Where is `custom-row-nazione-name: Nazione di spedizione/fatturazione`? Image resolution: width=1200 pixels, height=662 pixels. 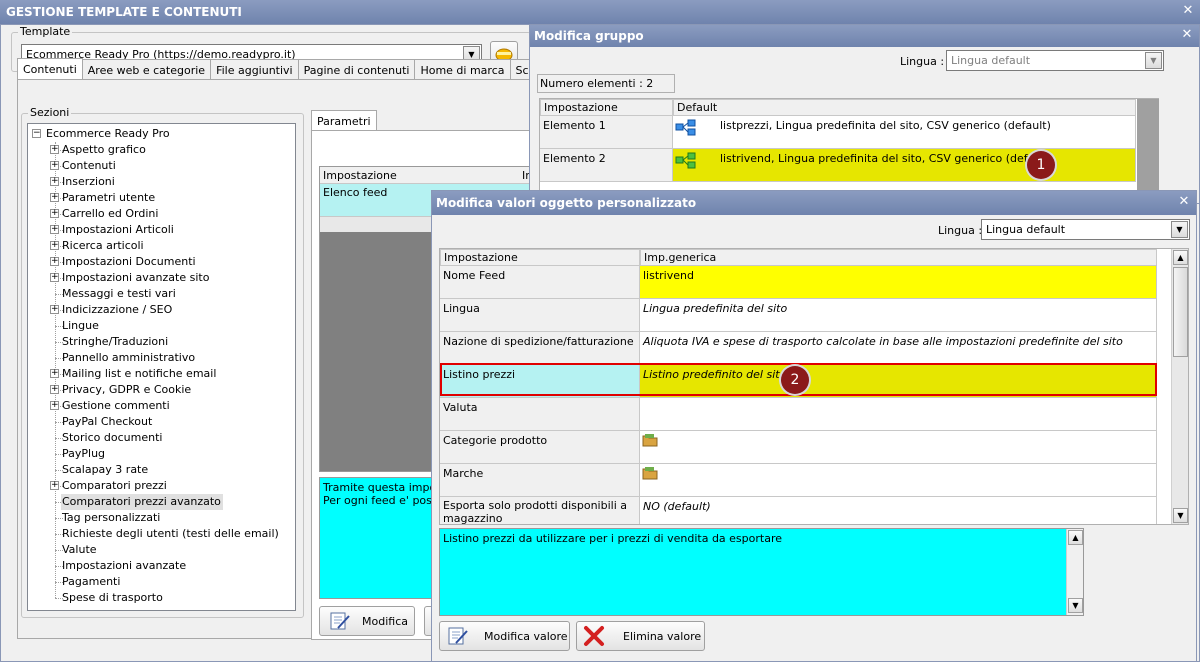
custom-row-nazione-name: Nazione di spedizione/fatturazione is located at coordinates (540, 348).